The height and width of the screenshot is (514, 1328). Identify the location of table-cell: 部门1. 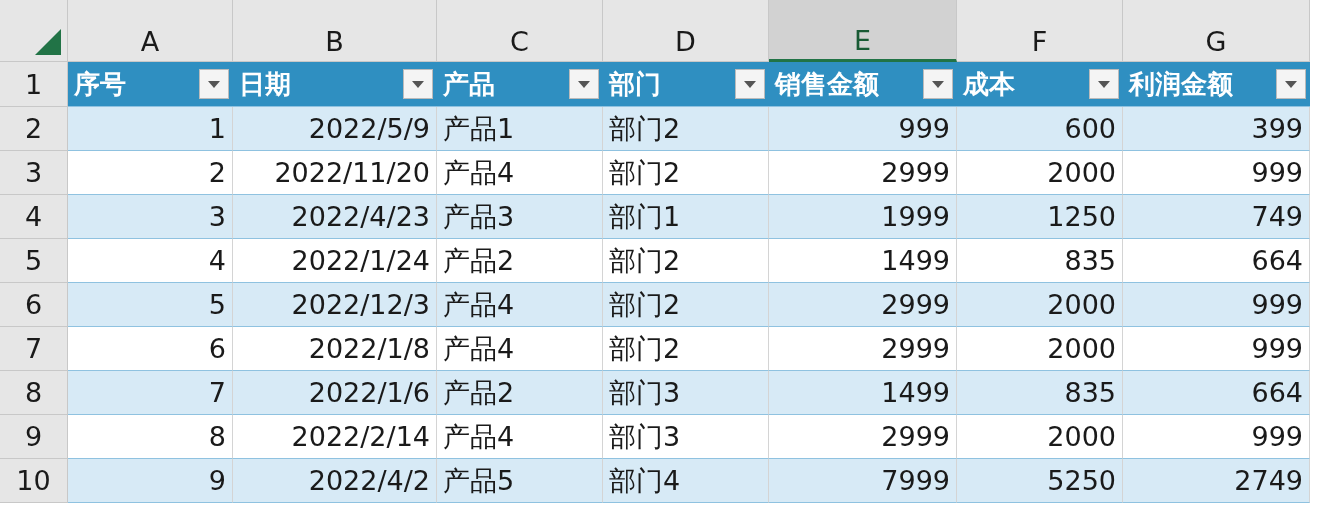
(686, 217).